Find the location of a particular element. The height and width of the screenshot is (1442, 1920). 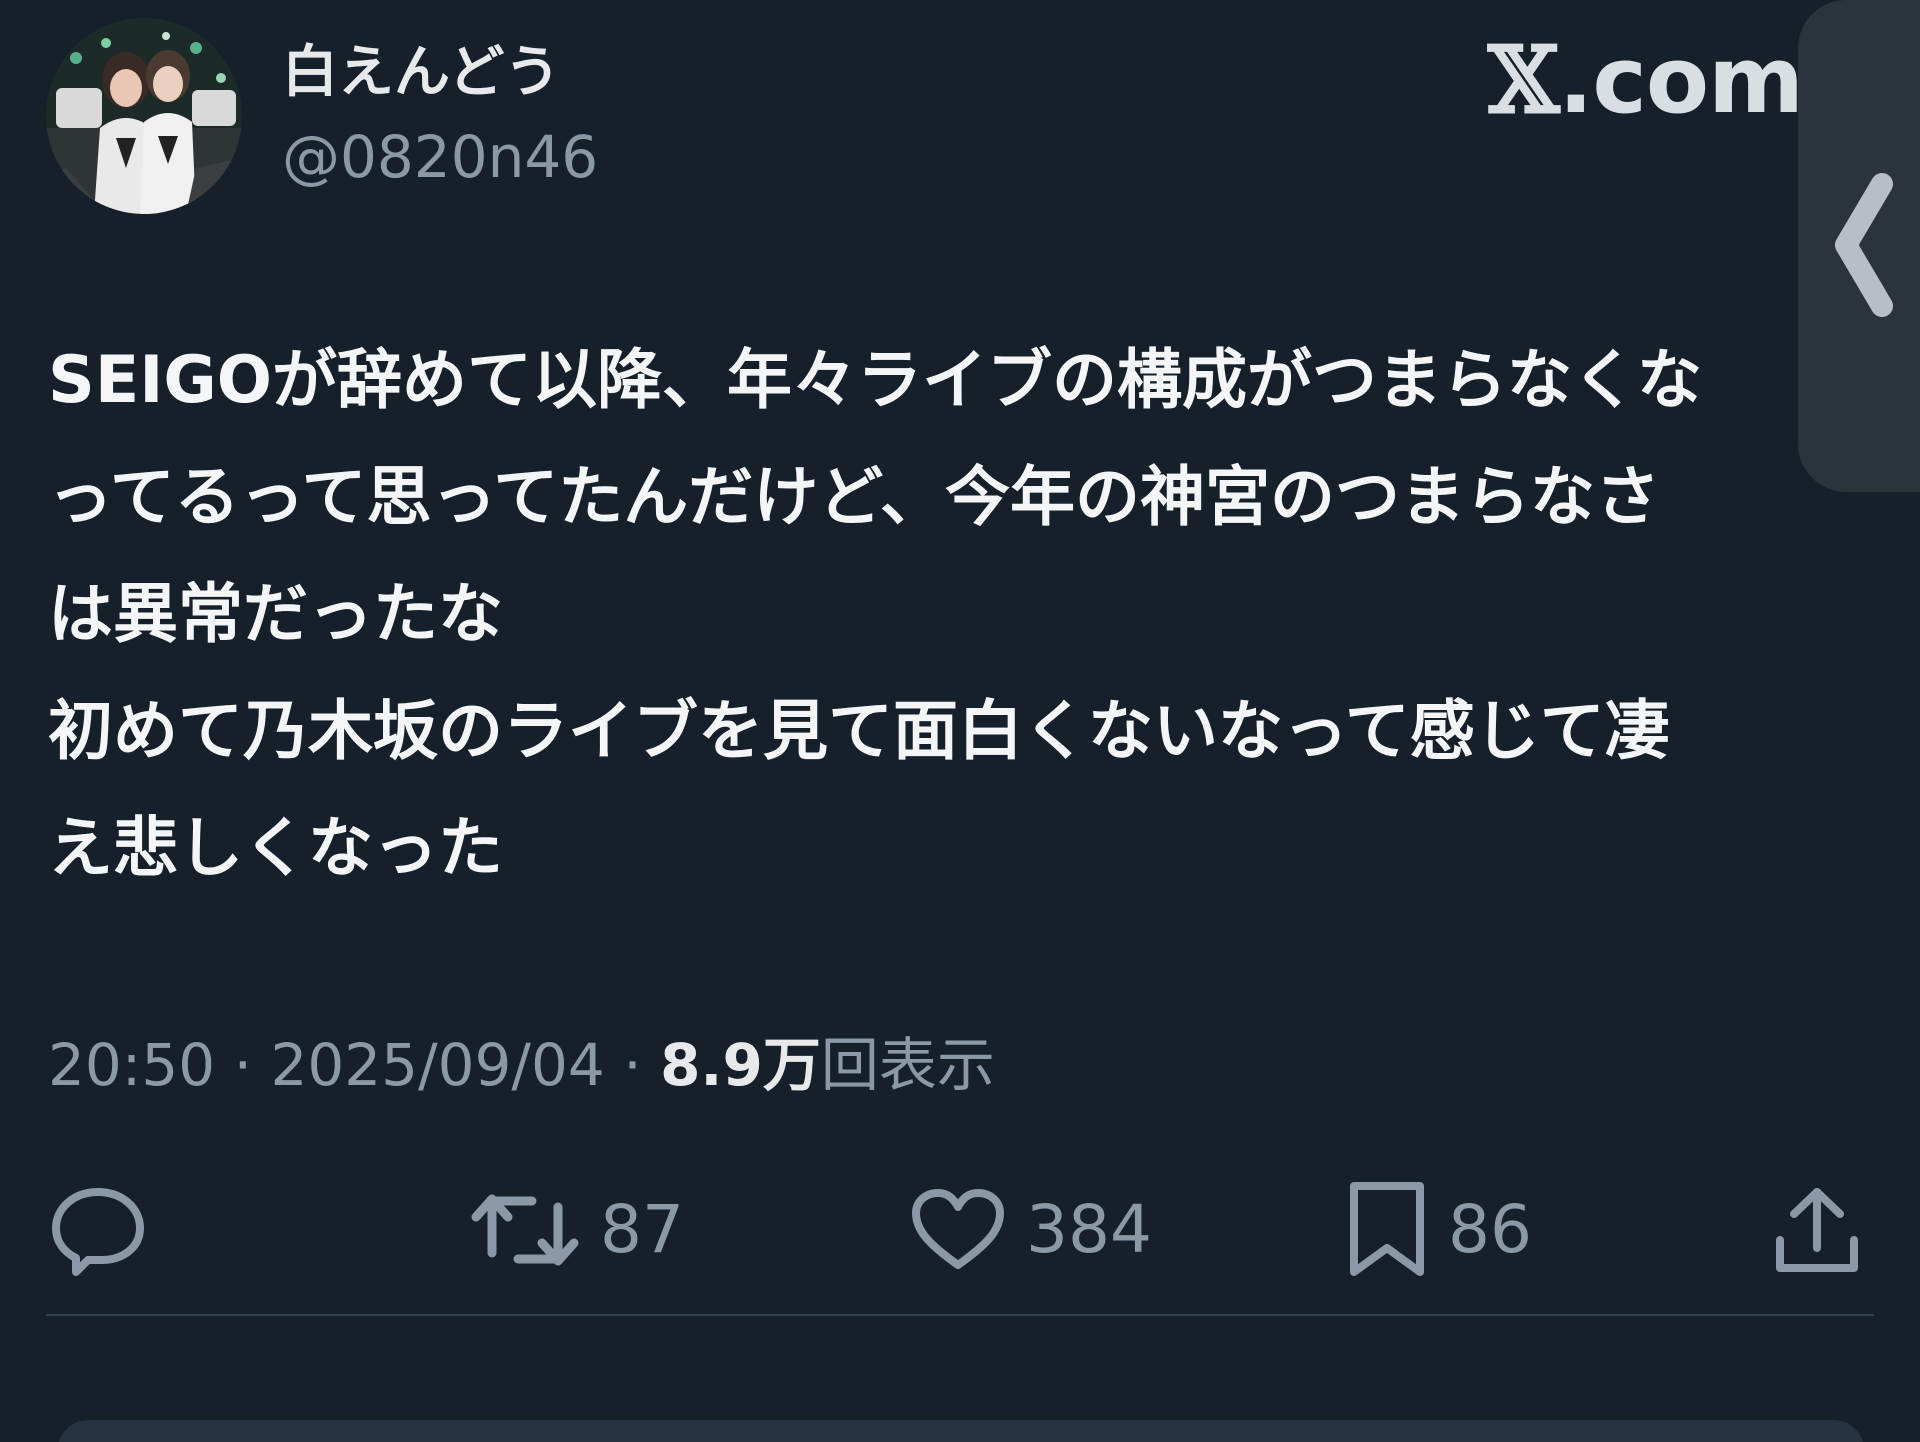

tweet-text-line: SEIGOが辞めて以降、年々ライブの構成がつまらなくな is located at coordinates (875, 380).